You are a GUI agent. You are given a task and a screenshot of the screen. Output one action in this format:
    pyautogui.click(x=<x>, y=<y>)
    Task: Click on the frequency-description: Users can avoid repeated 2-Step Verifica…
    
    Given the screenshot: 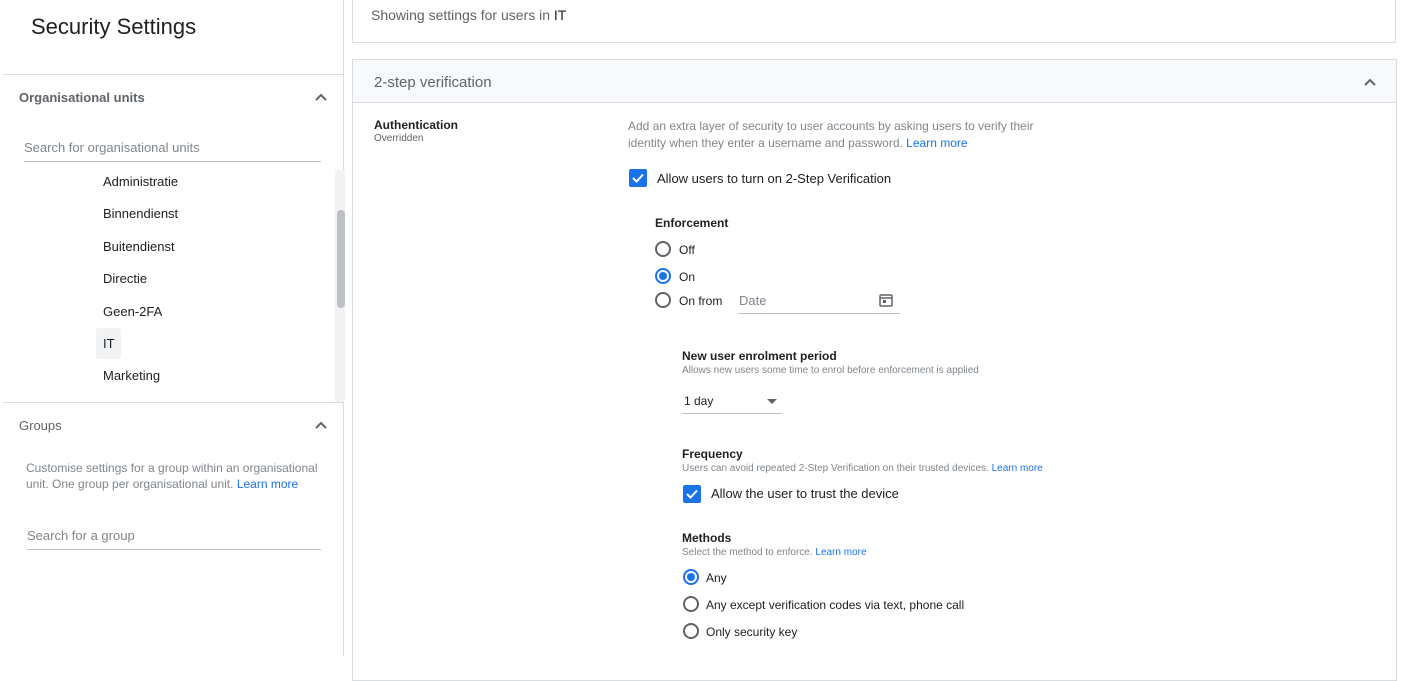 What is the action you would take?
    pyautogui.click(x=862, y=468)
    